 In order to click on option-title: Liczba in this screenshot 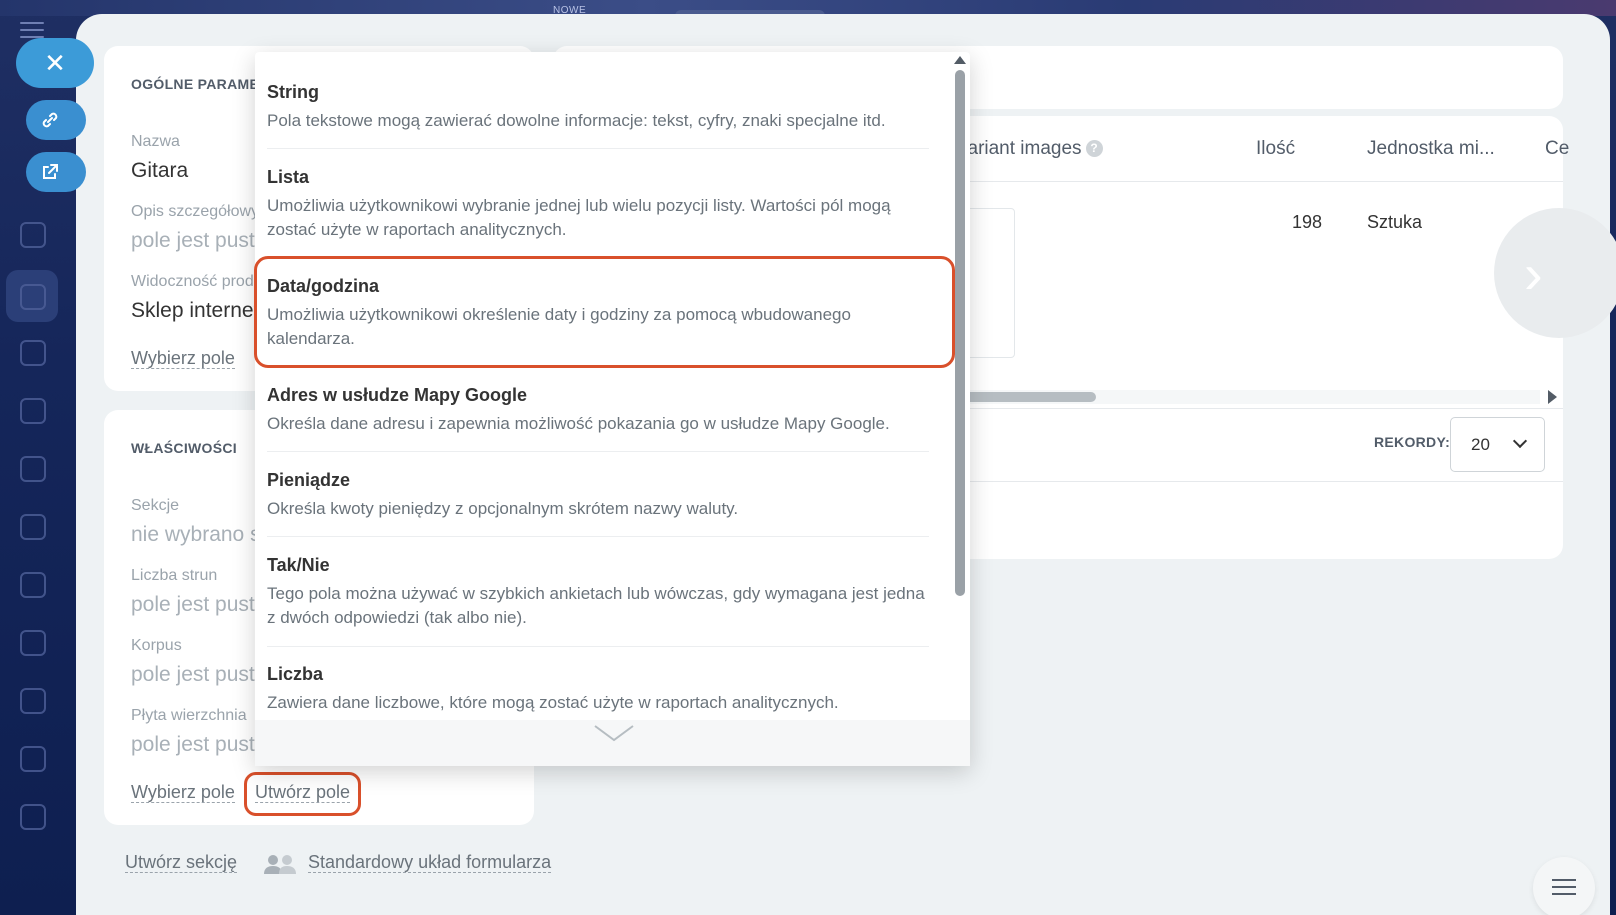, I will do `click(295, 674)`.